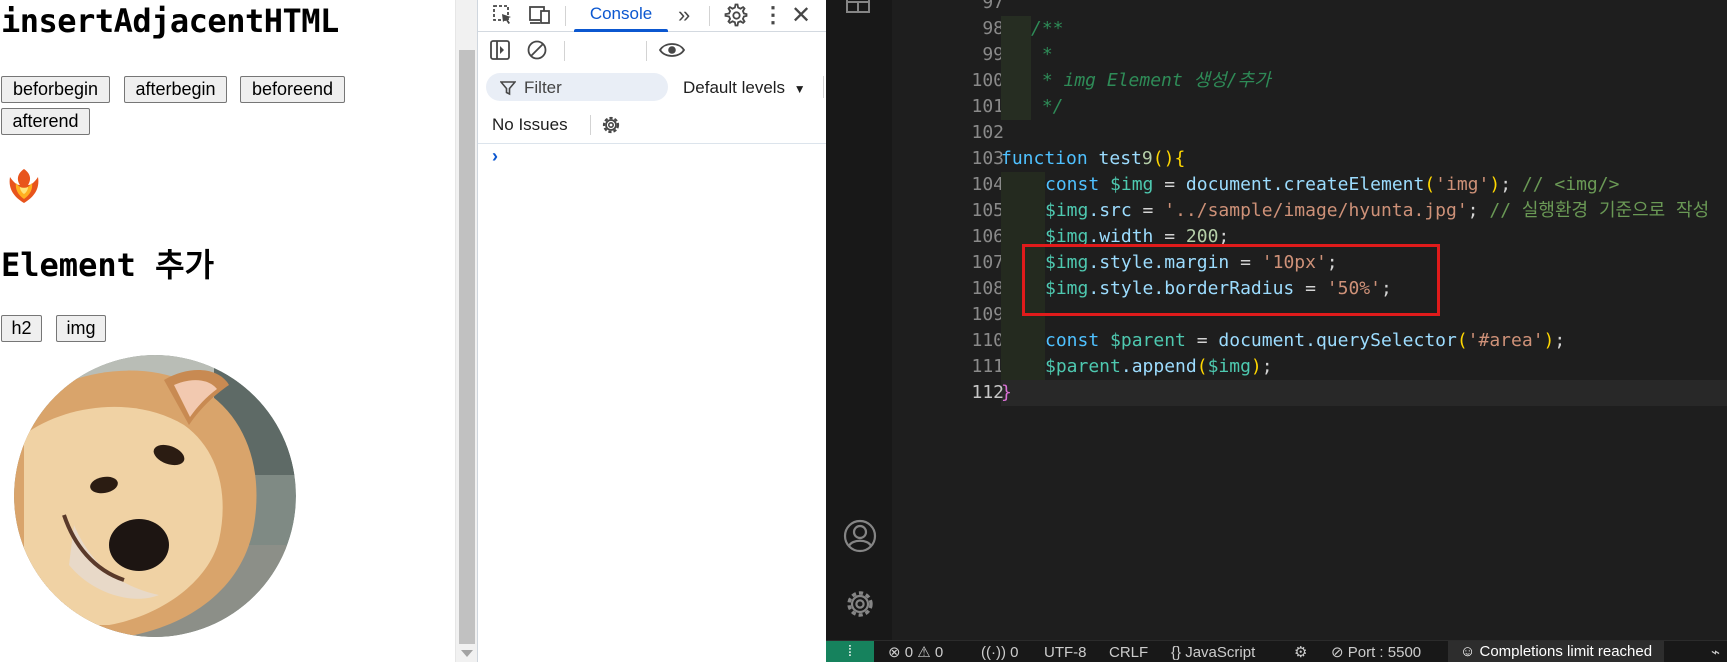 Image resolution: width=1727 pixels, height=662 pixels. I want to click on line-number: 102, so click(987, 132).